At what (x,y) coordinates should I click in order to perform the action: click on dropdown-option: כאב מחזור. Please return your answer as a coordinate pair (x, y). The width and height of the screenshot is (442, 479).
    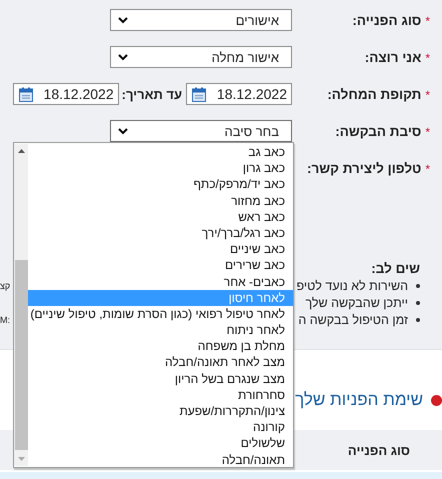
    Looking at the image, I should click on (160, 200).